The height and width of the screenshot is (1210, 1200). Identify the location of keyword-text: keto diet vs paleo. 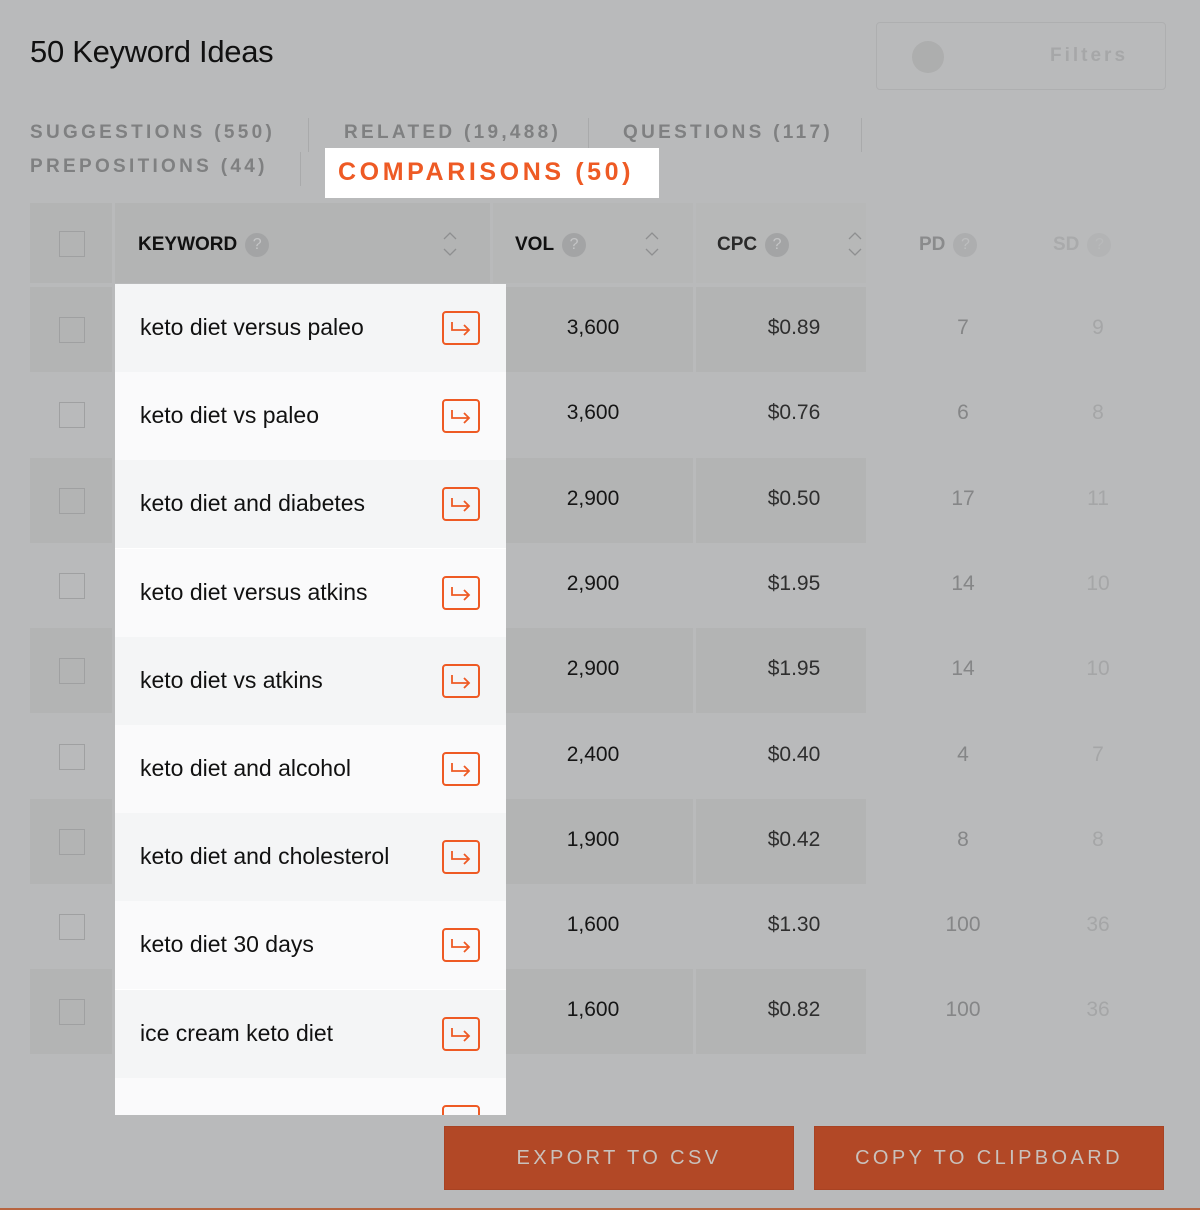
(229, 415).